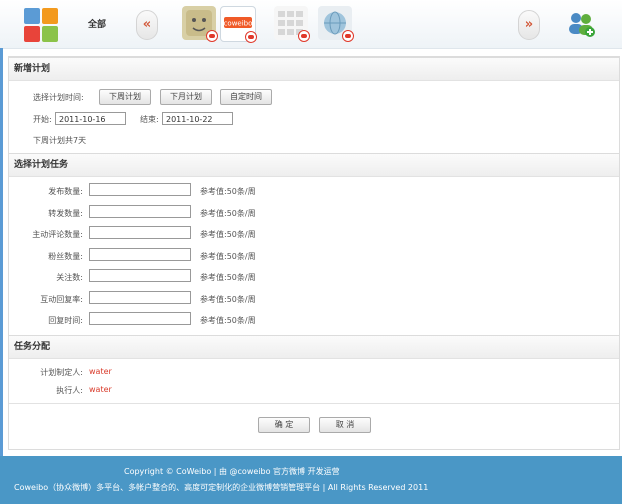 The image size is (622, 504). I want to click on start-date-input: 2011-10-16, so click(90, 118).